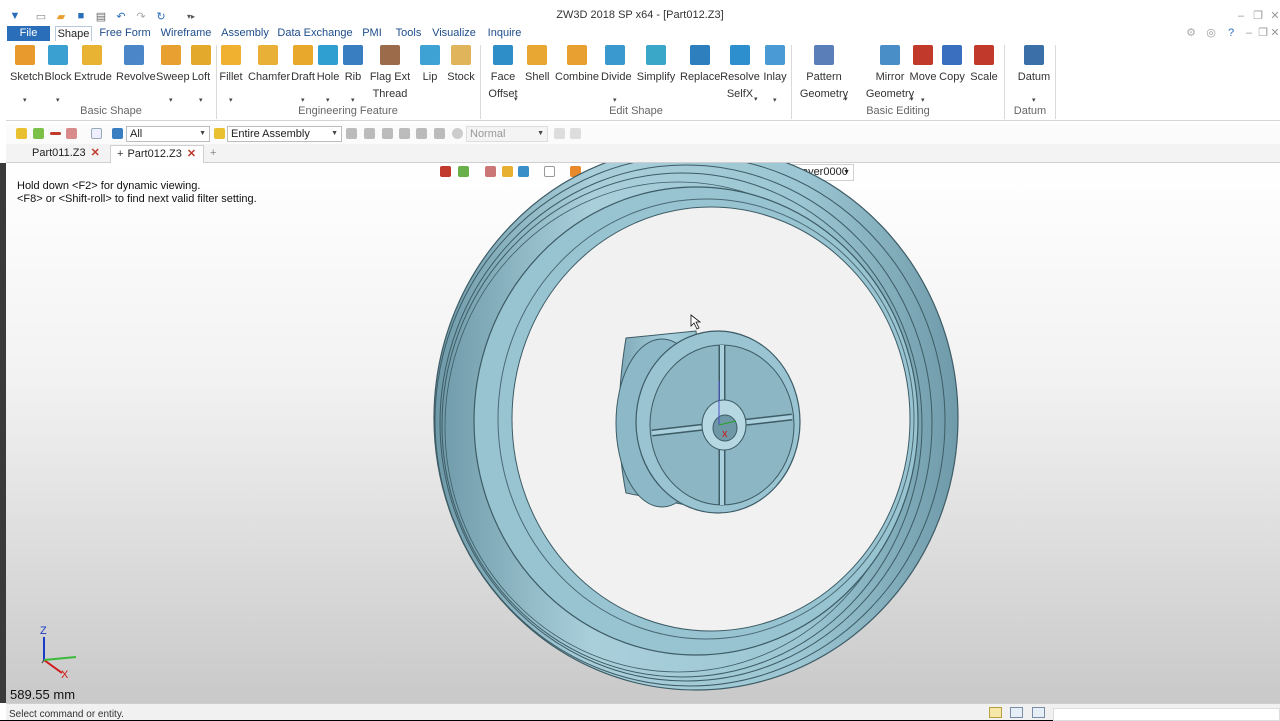  Describe the element at coordinates (213, 154) in the screenshot. I see `new-tab-button: +` at that location.